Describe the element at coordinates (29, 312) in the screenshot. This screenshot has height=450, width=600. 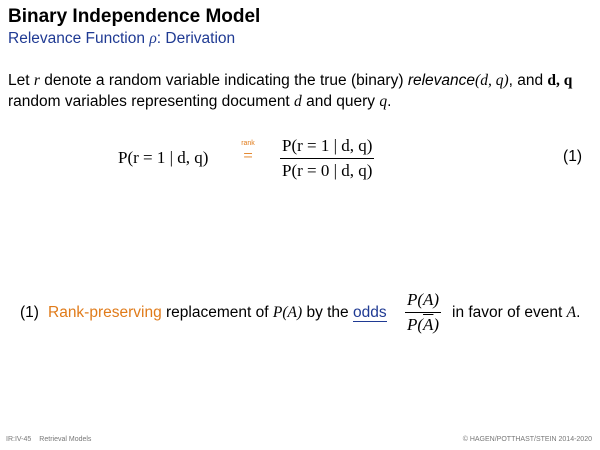
I see `footnote-marker: (1)` at that location.